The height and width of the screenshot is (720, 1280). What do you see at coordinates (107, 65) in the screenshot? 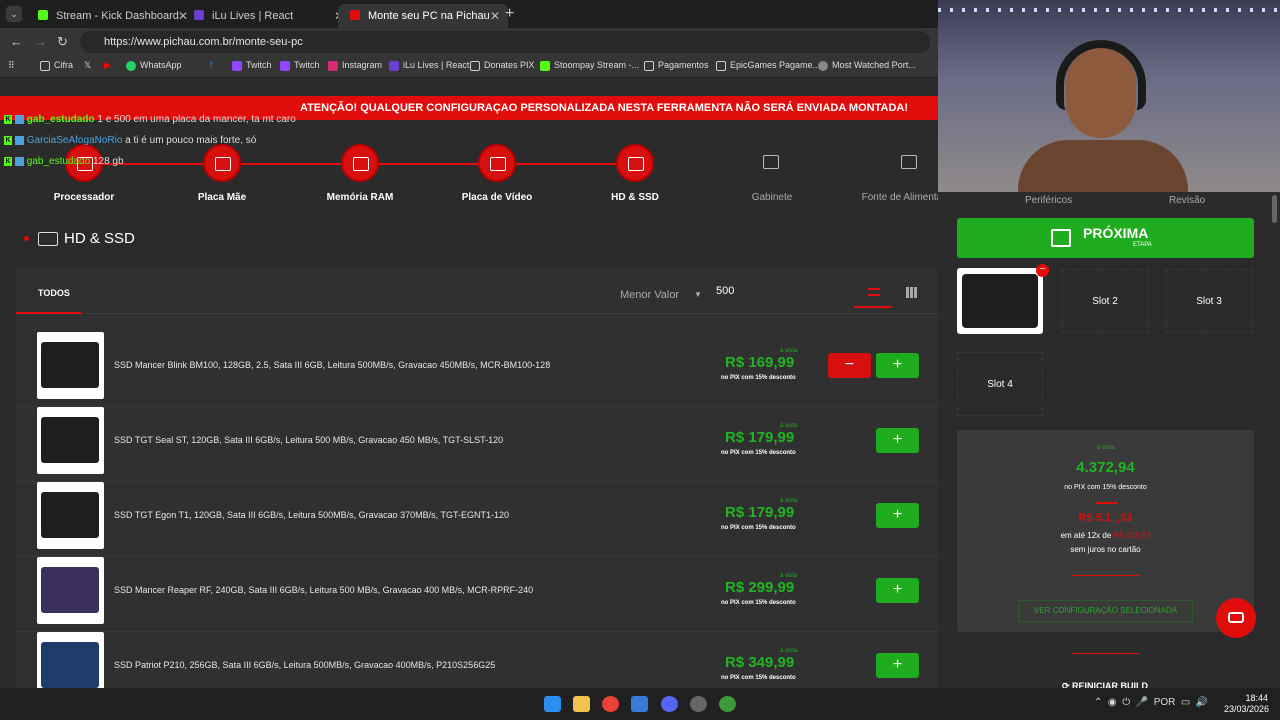
I see `youtube-icon: ▶` at bounding box center [107, 65].